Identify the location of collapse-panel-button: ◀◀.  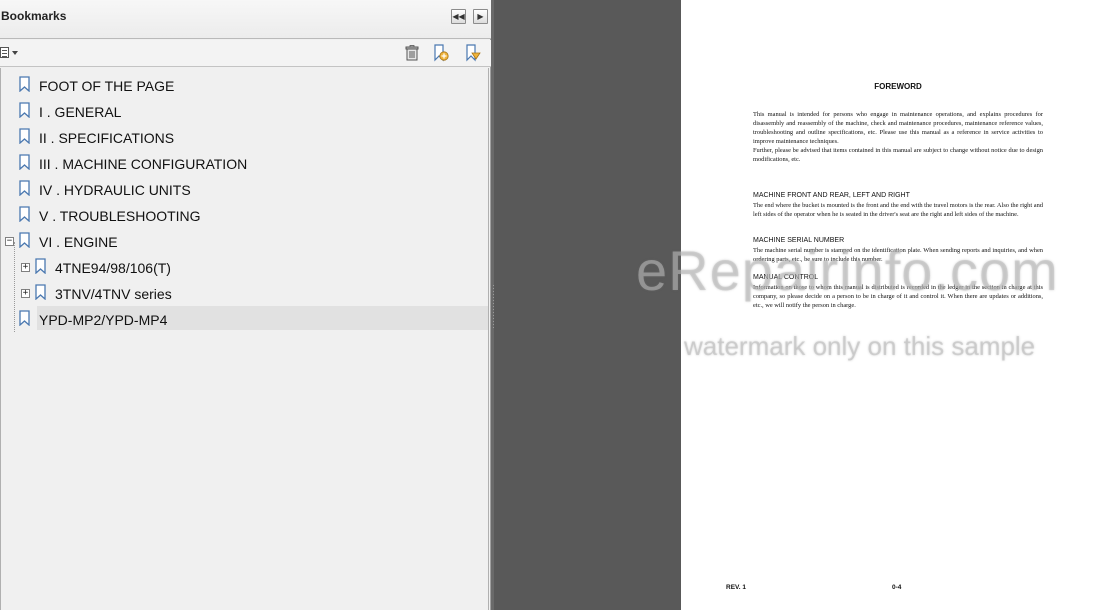
(458, 16).